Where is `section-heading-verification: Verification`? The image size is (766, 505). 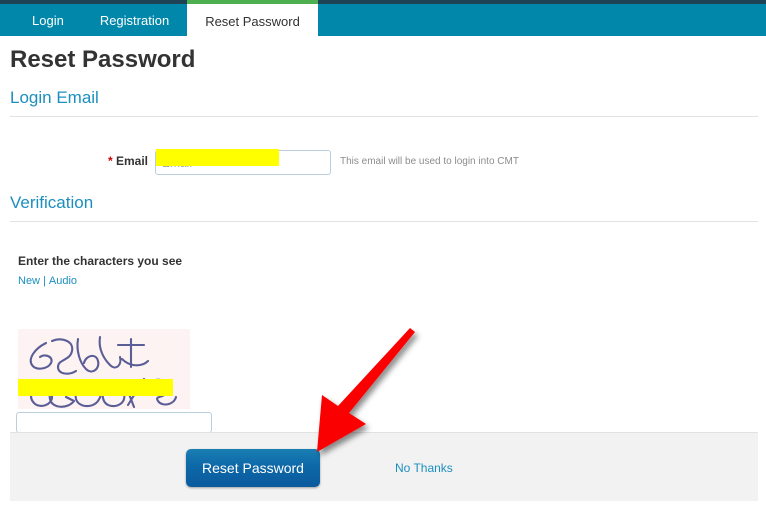 section-heading-verification: Verification is located at coordinates (52, 202).